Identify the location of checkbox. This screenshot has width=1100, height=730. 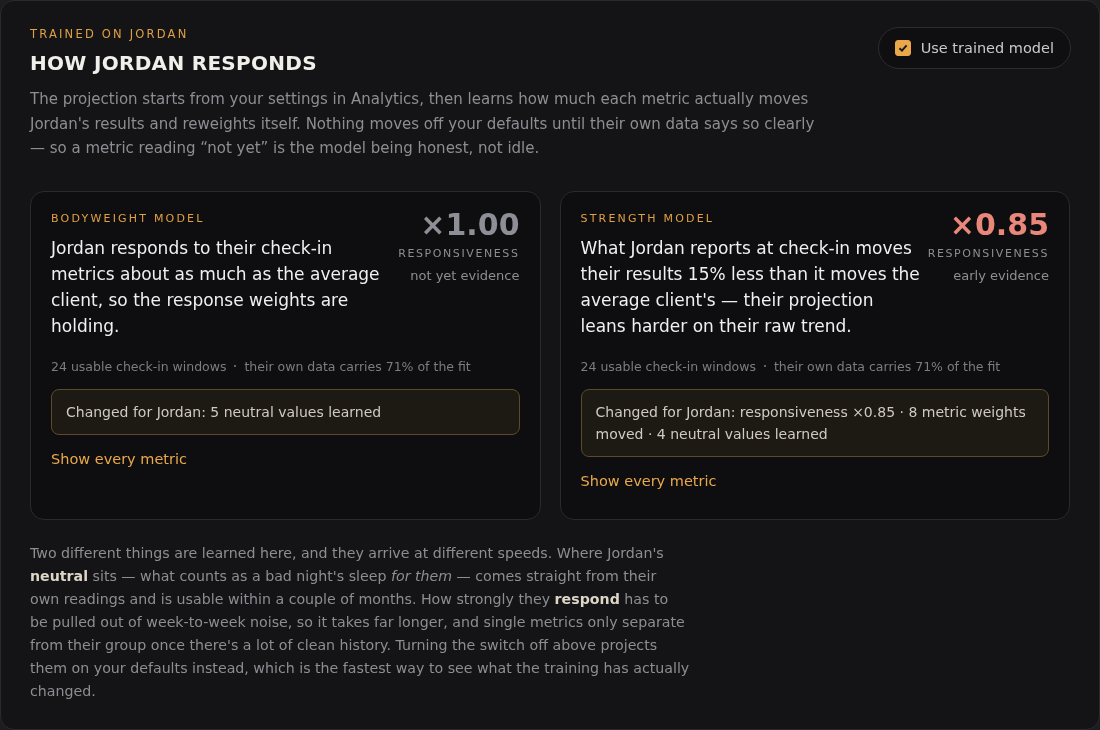
(902, 48).